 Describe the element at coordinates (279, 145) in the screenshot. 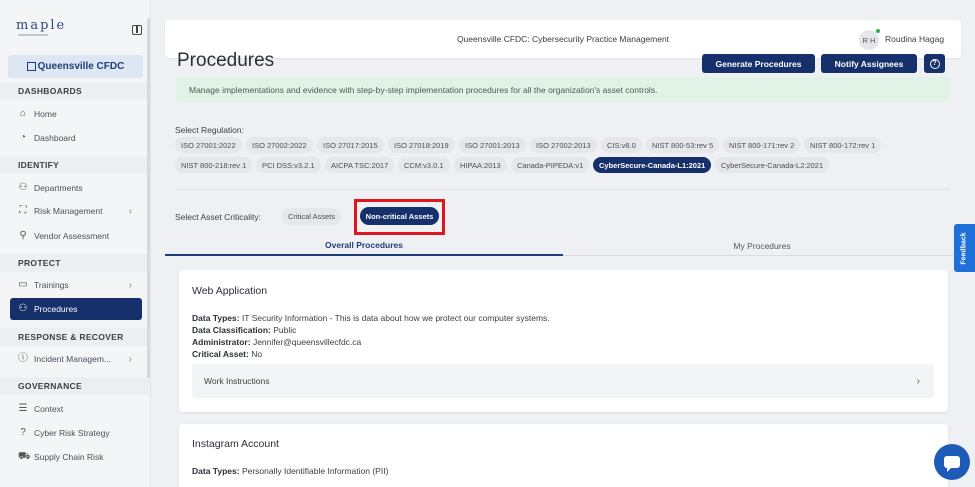

I see `regulation-chip: ISO 27002:2022` at that location.